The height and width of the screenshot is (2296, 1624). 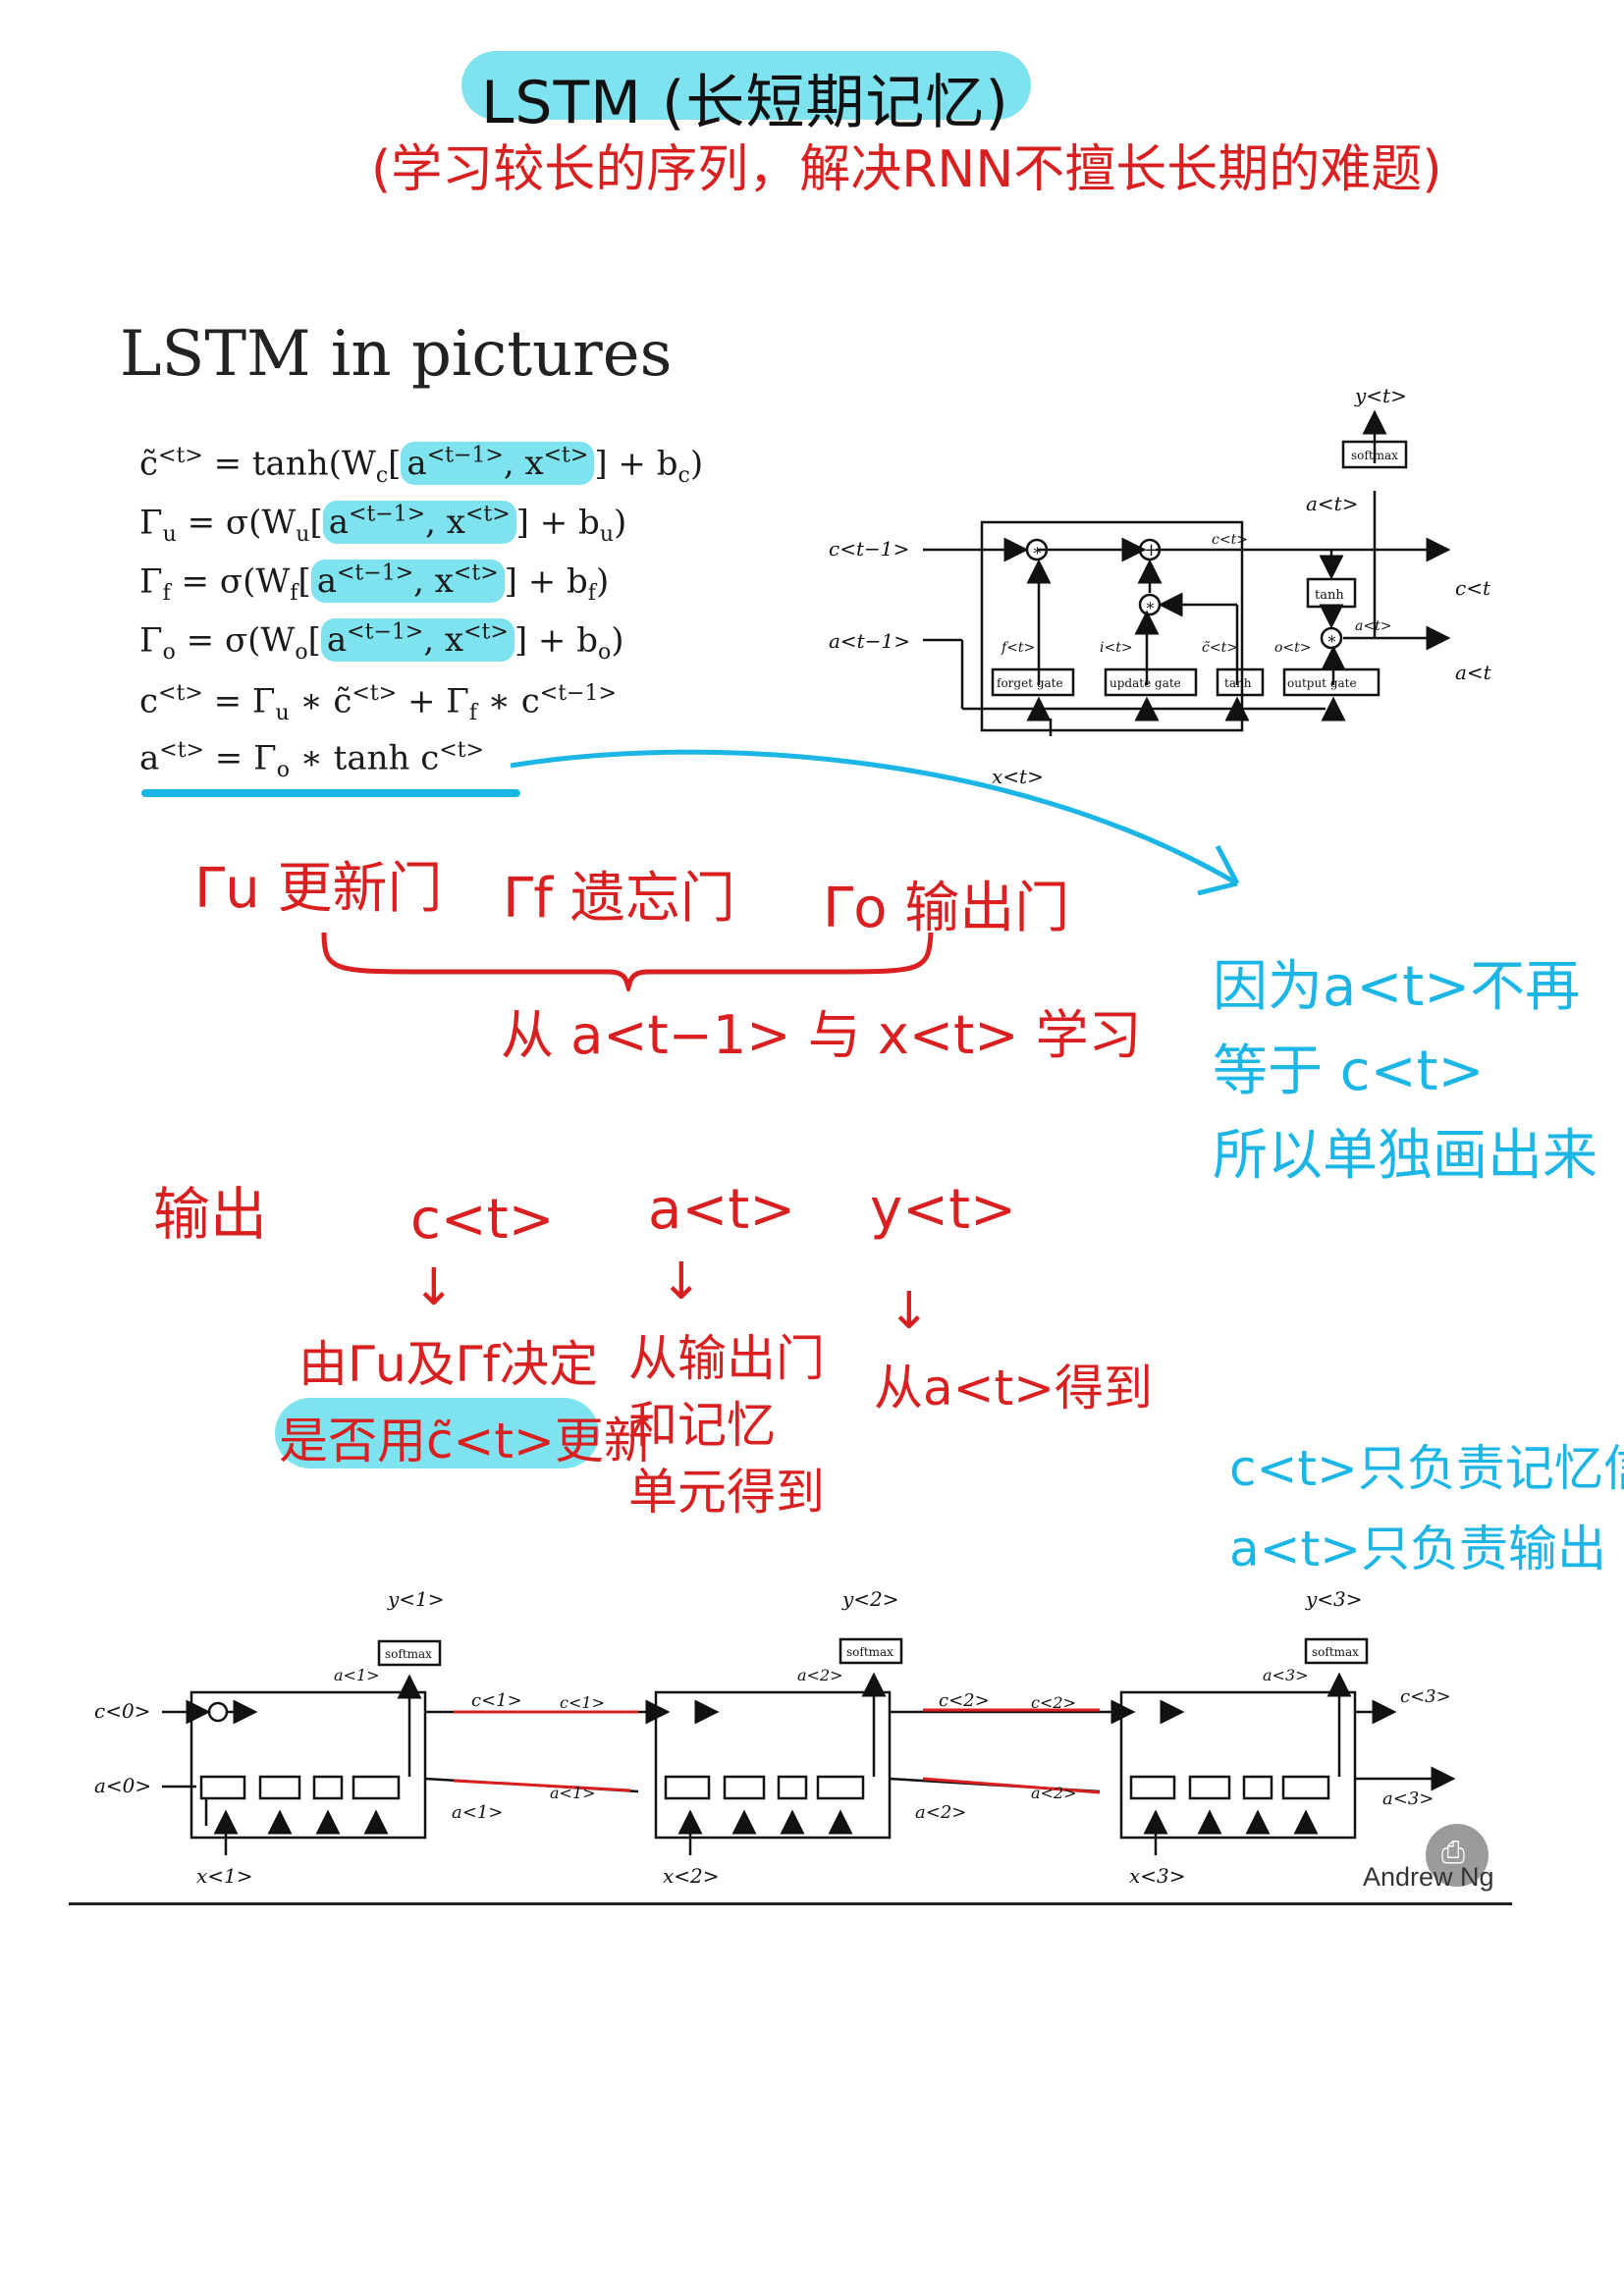 I want to click on a-head-label: a<t>, so click(x=722, y=1210).